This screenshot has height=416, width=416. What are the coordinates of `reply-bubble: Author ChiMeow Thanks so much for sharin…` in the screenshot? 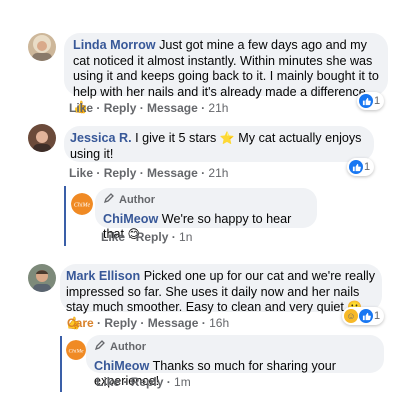 It's located at (235, 361).